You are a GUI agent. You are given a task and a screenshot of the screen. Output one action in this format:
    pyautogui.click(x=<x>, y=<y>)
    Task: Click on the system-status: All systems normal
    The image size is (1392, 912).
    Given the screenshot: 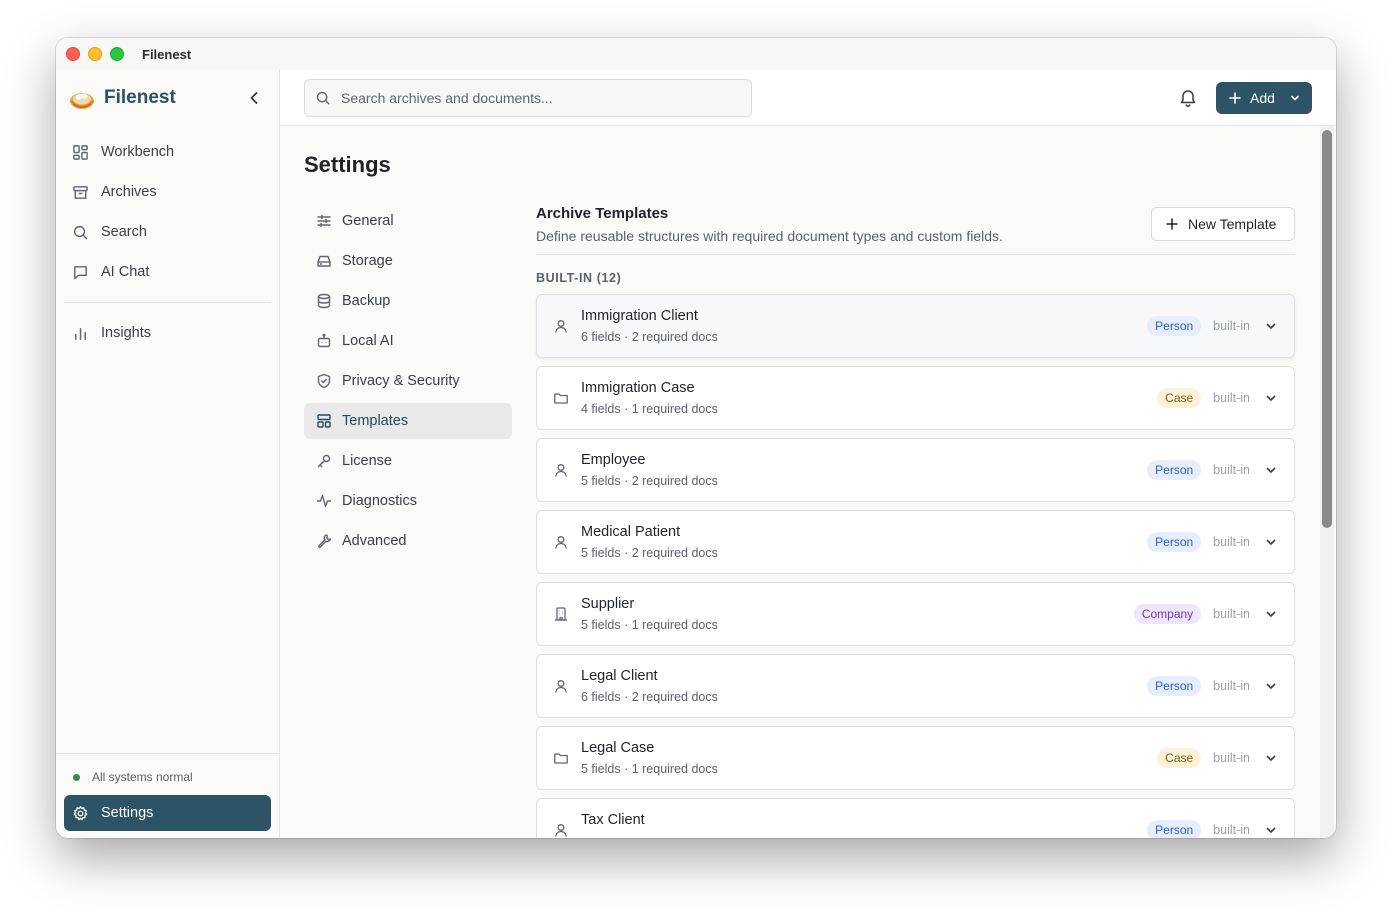 What is the action you would take?
    pyautogui.click(x=133, y=777)
    